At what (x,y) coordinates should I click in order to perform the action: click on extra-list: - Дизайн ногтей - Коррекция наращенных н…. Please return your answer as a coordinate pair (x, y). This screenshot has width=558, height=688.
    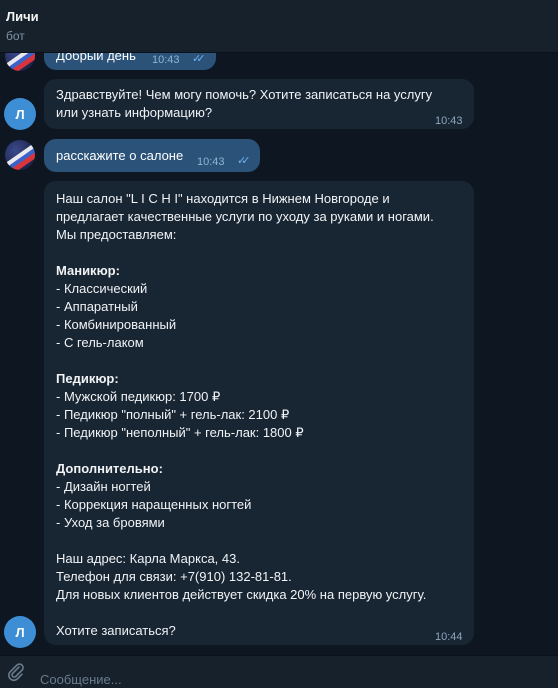
    Looking at the image, I should click on (154, 504).